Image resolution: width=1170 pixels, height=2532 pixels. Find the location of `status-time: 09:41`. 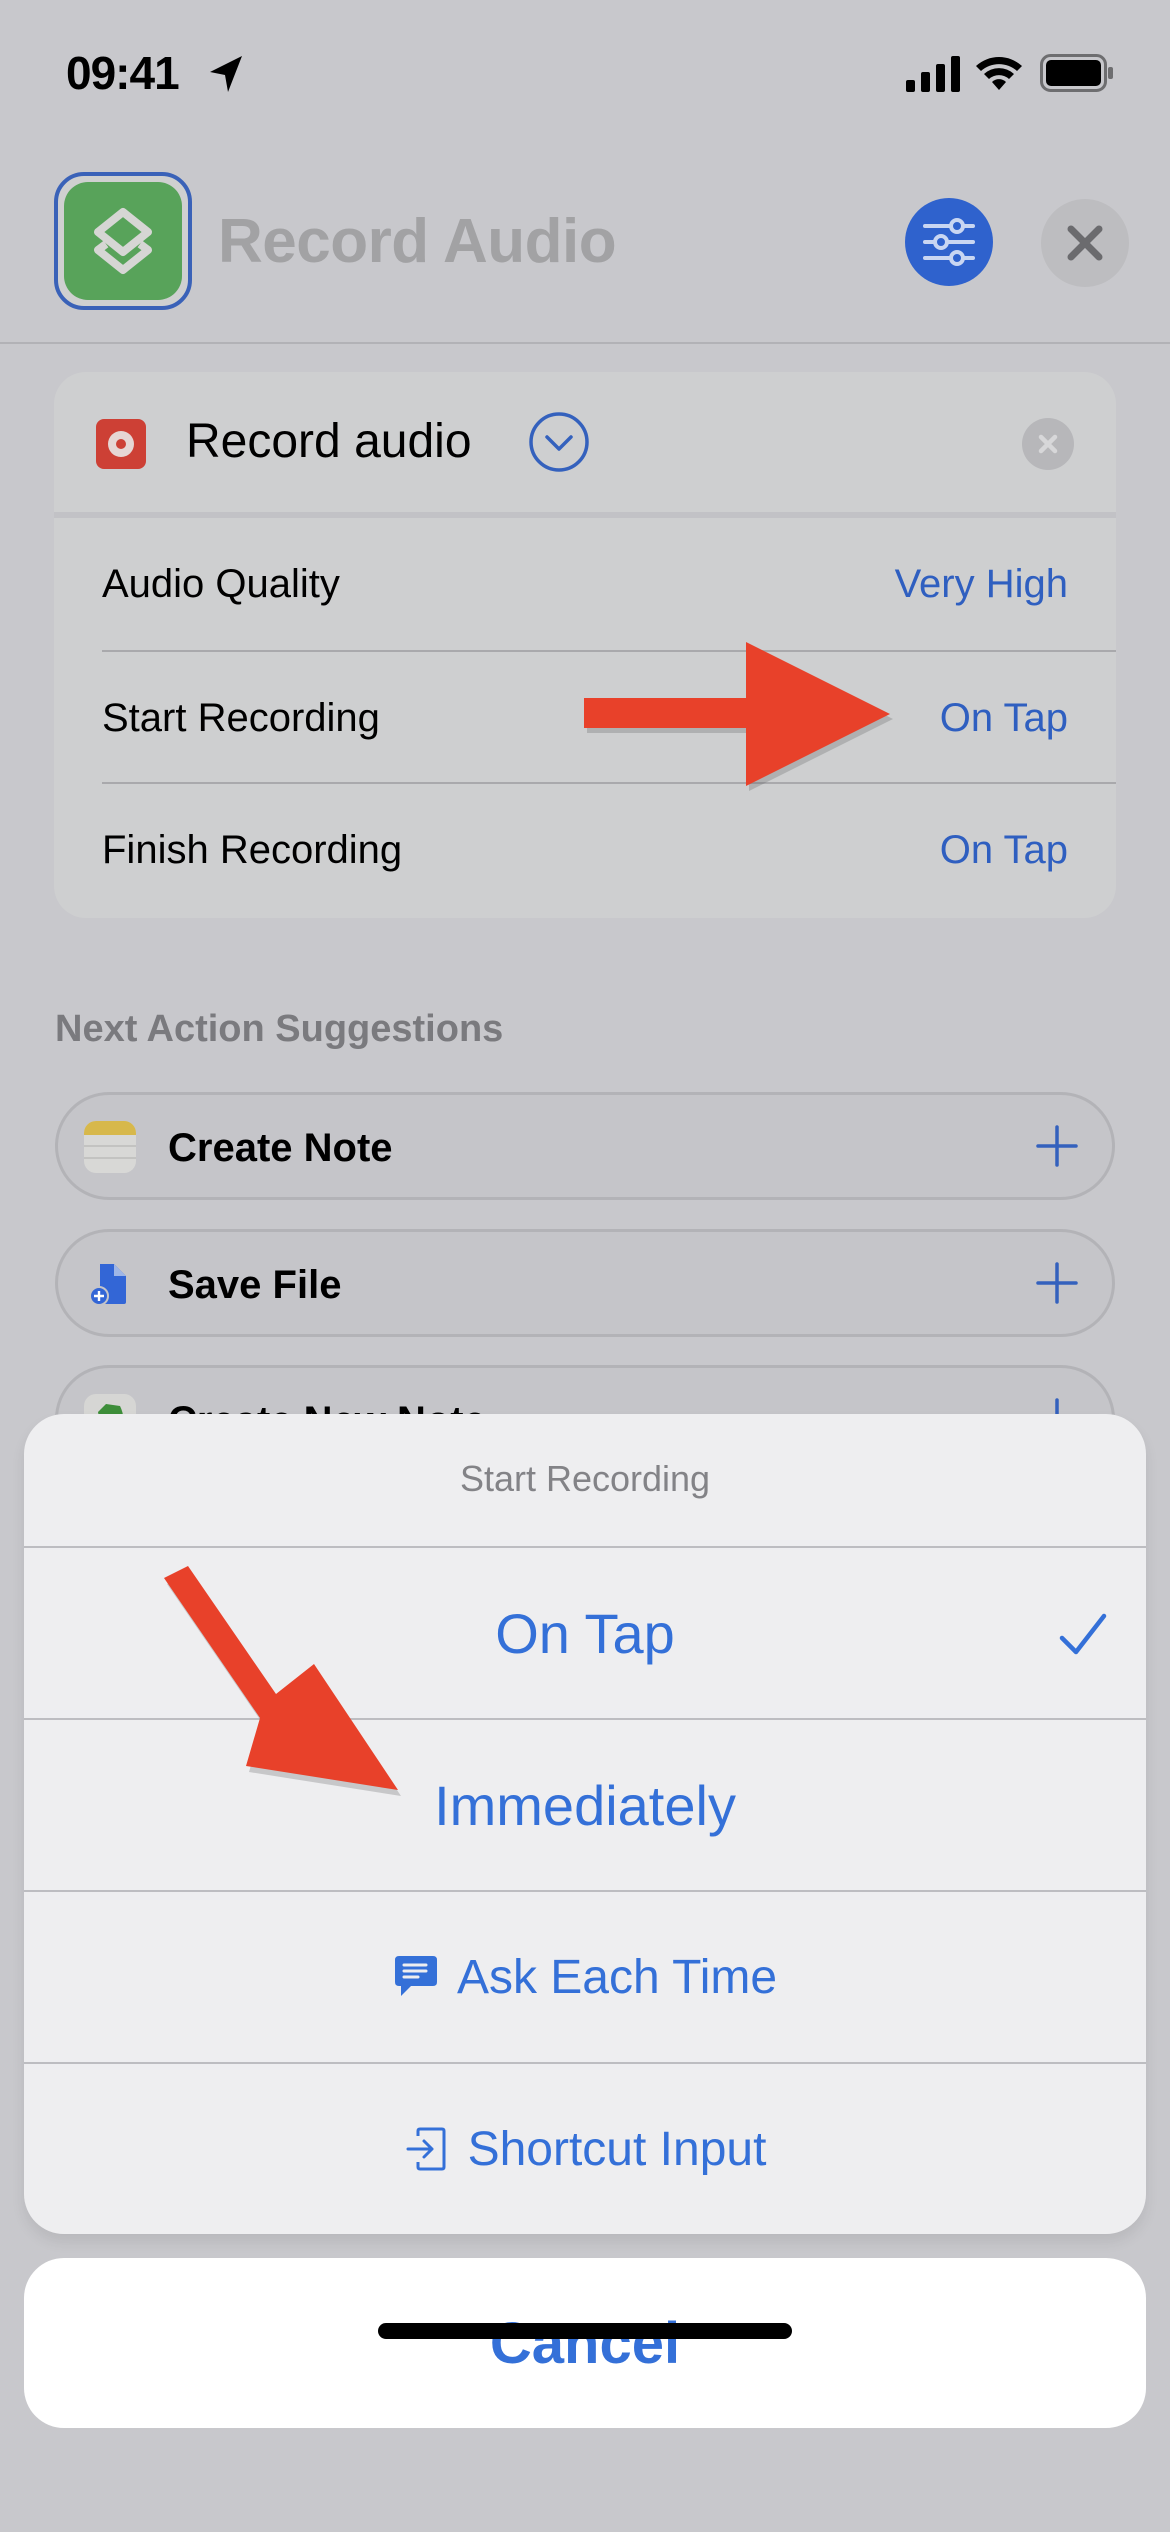

status-time: 09:41 is located at coordinates (123, 73).